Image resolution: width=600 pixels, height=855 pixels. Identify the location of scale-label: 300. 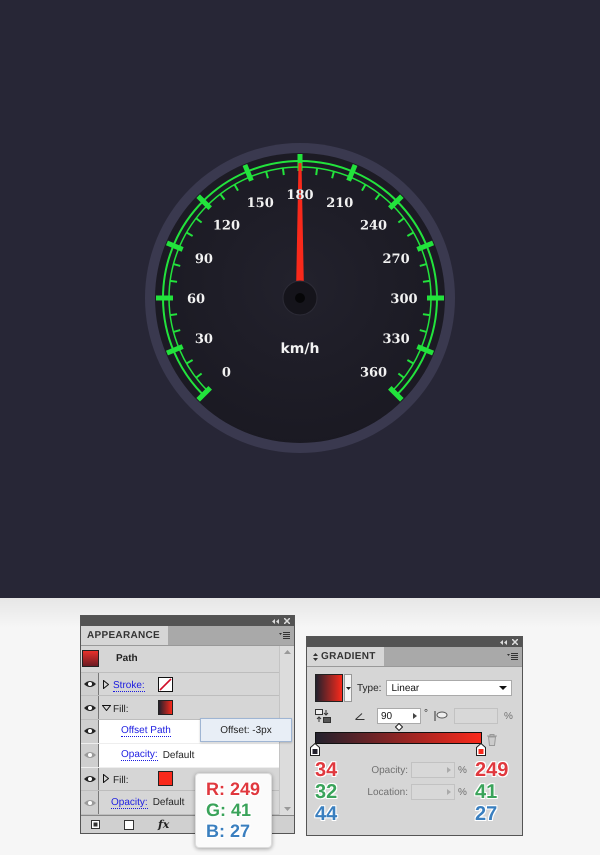
(404, 299).